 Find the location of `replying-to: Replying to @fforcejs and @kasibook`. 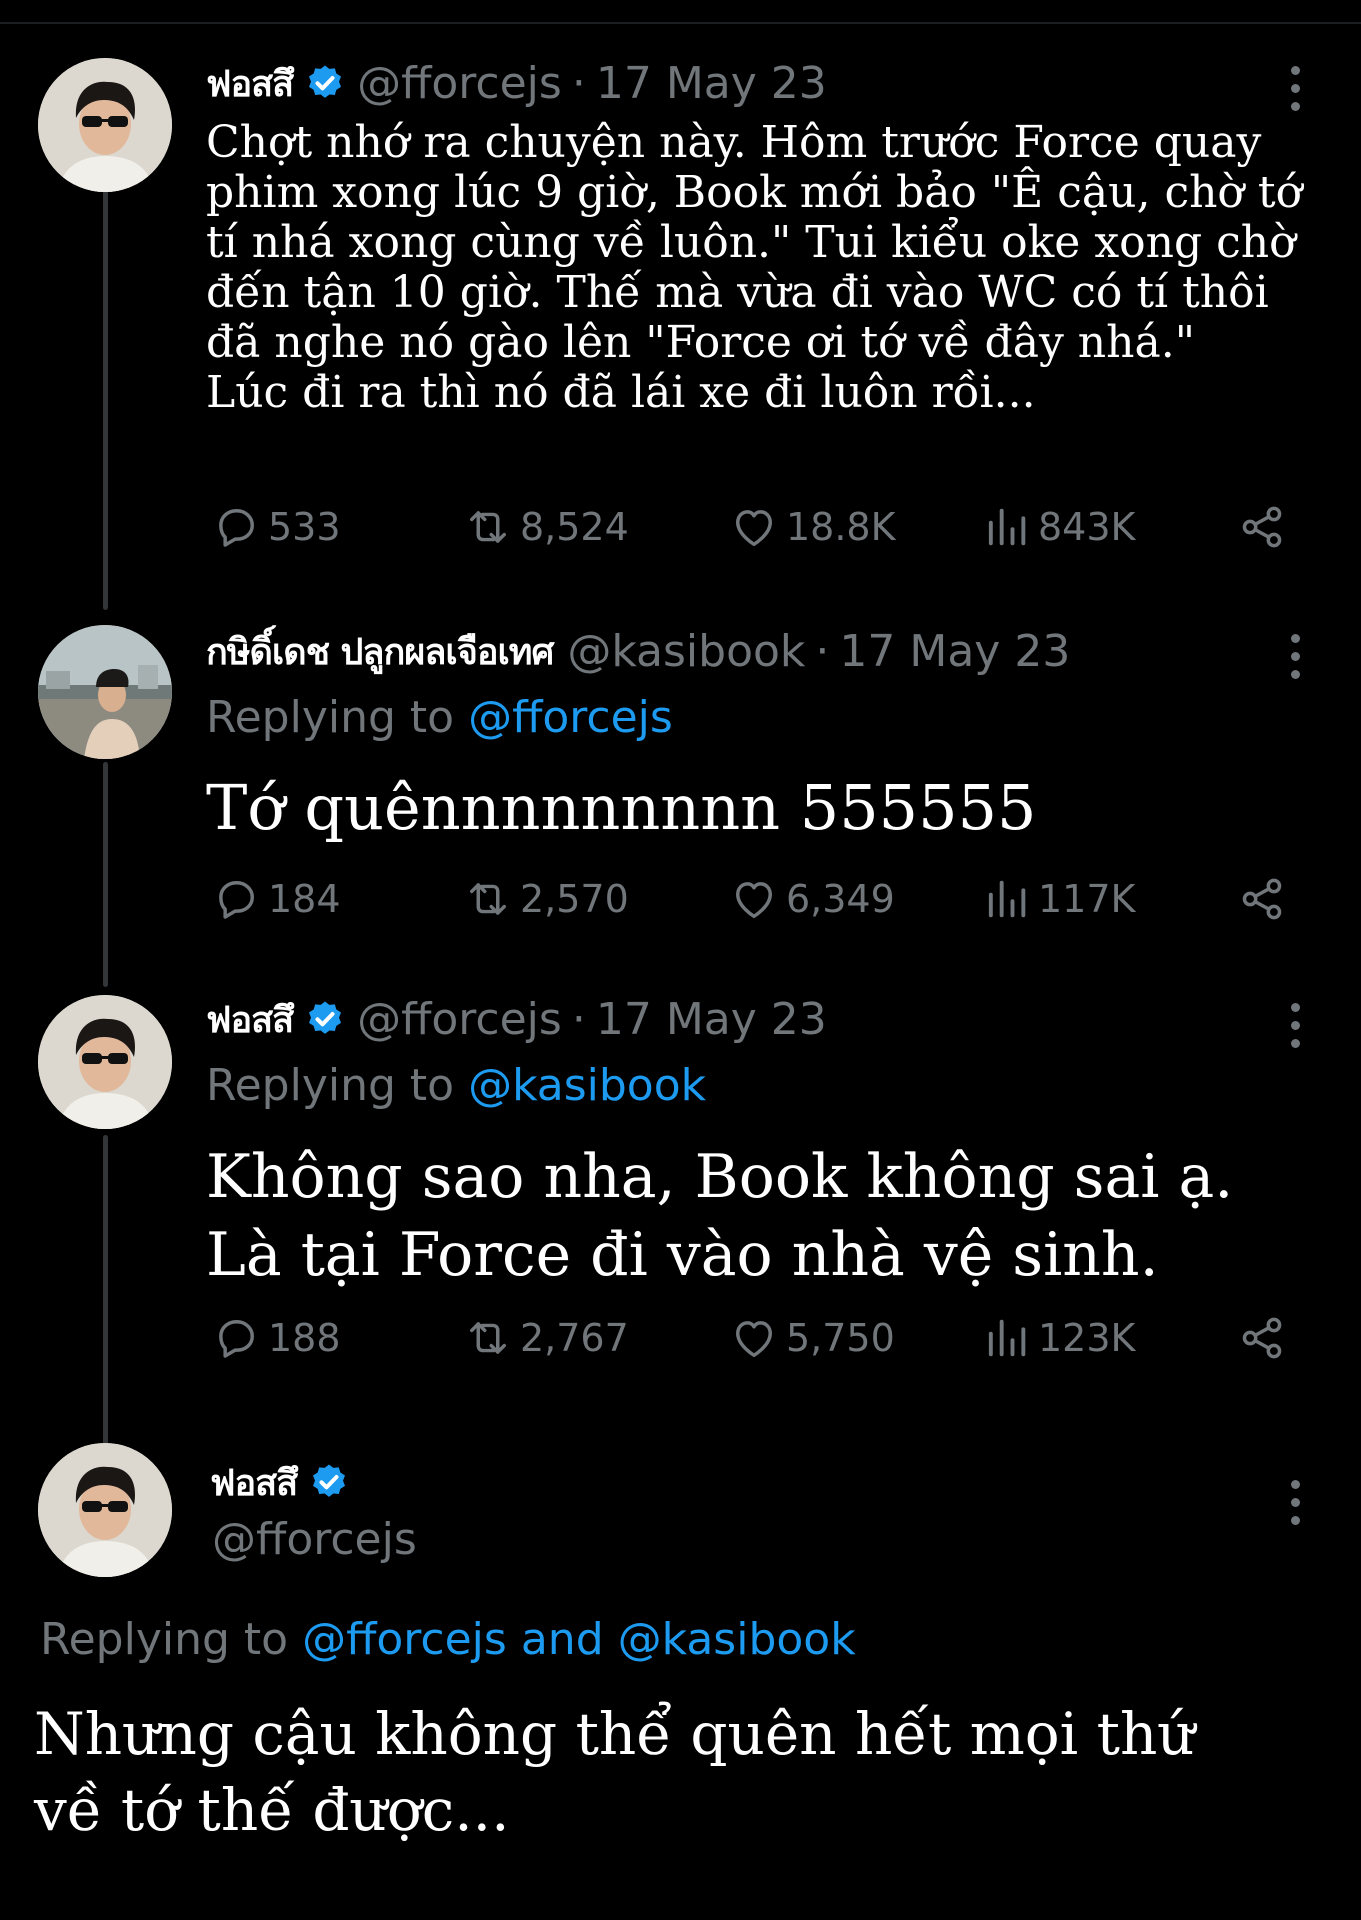

replying-to: Replying to @fforcejs and @kasibook is located at coordinates (448, 1639).